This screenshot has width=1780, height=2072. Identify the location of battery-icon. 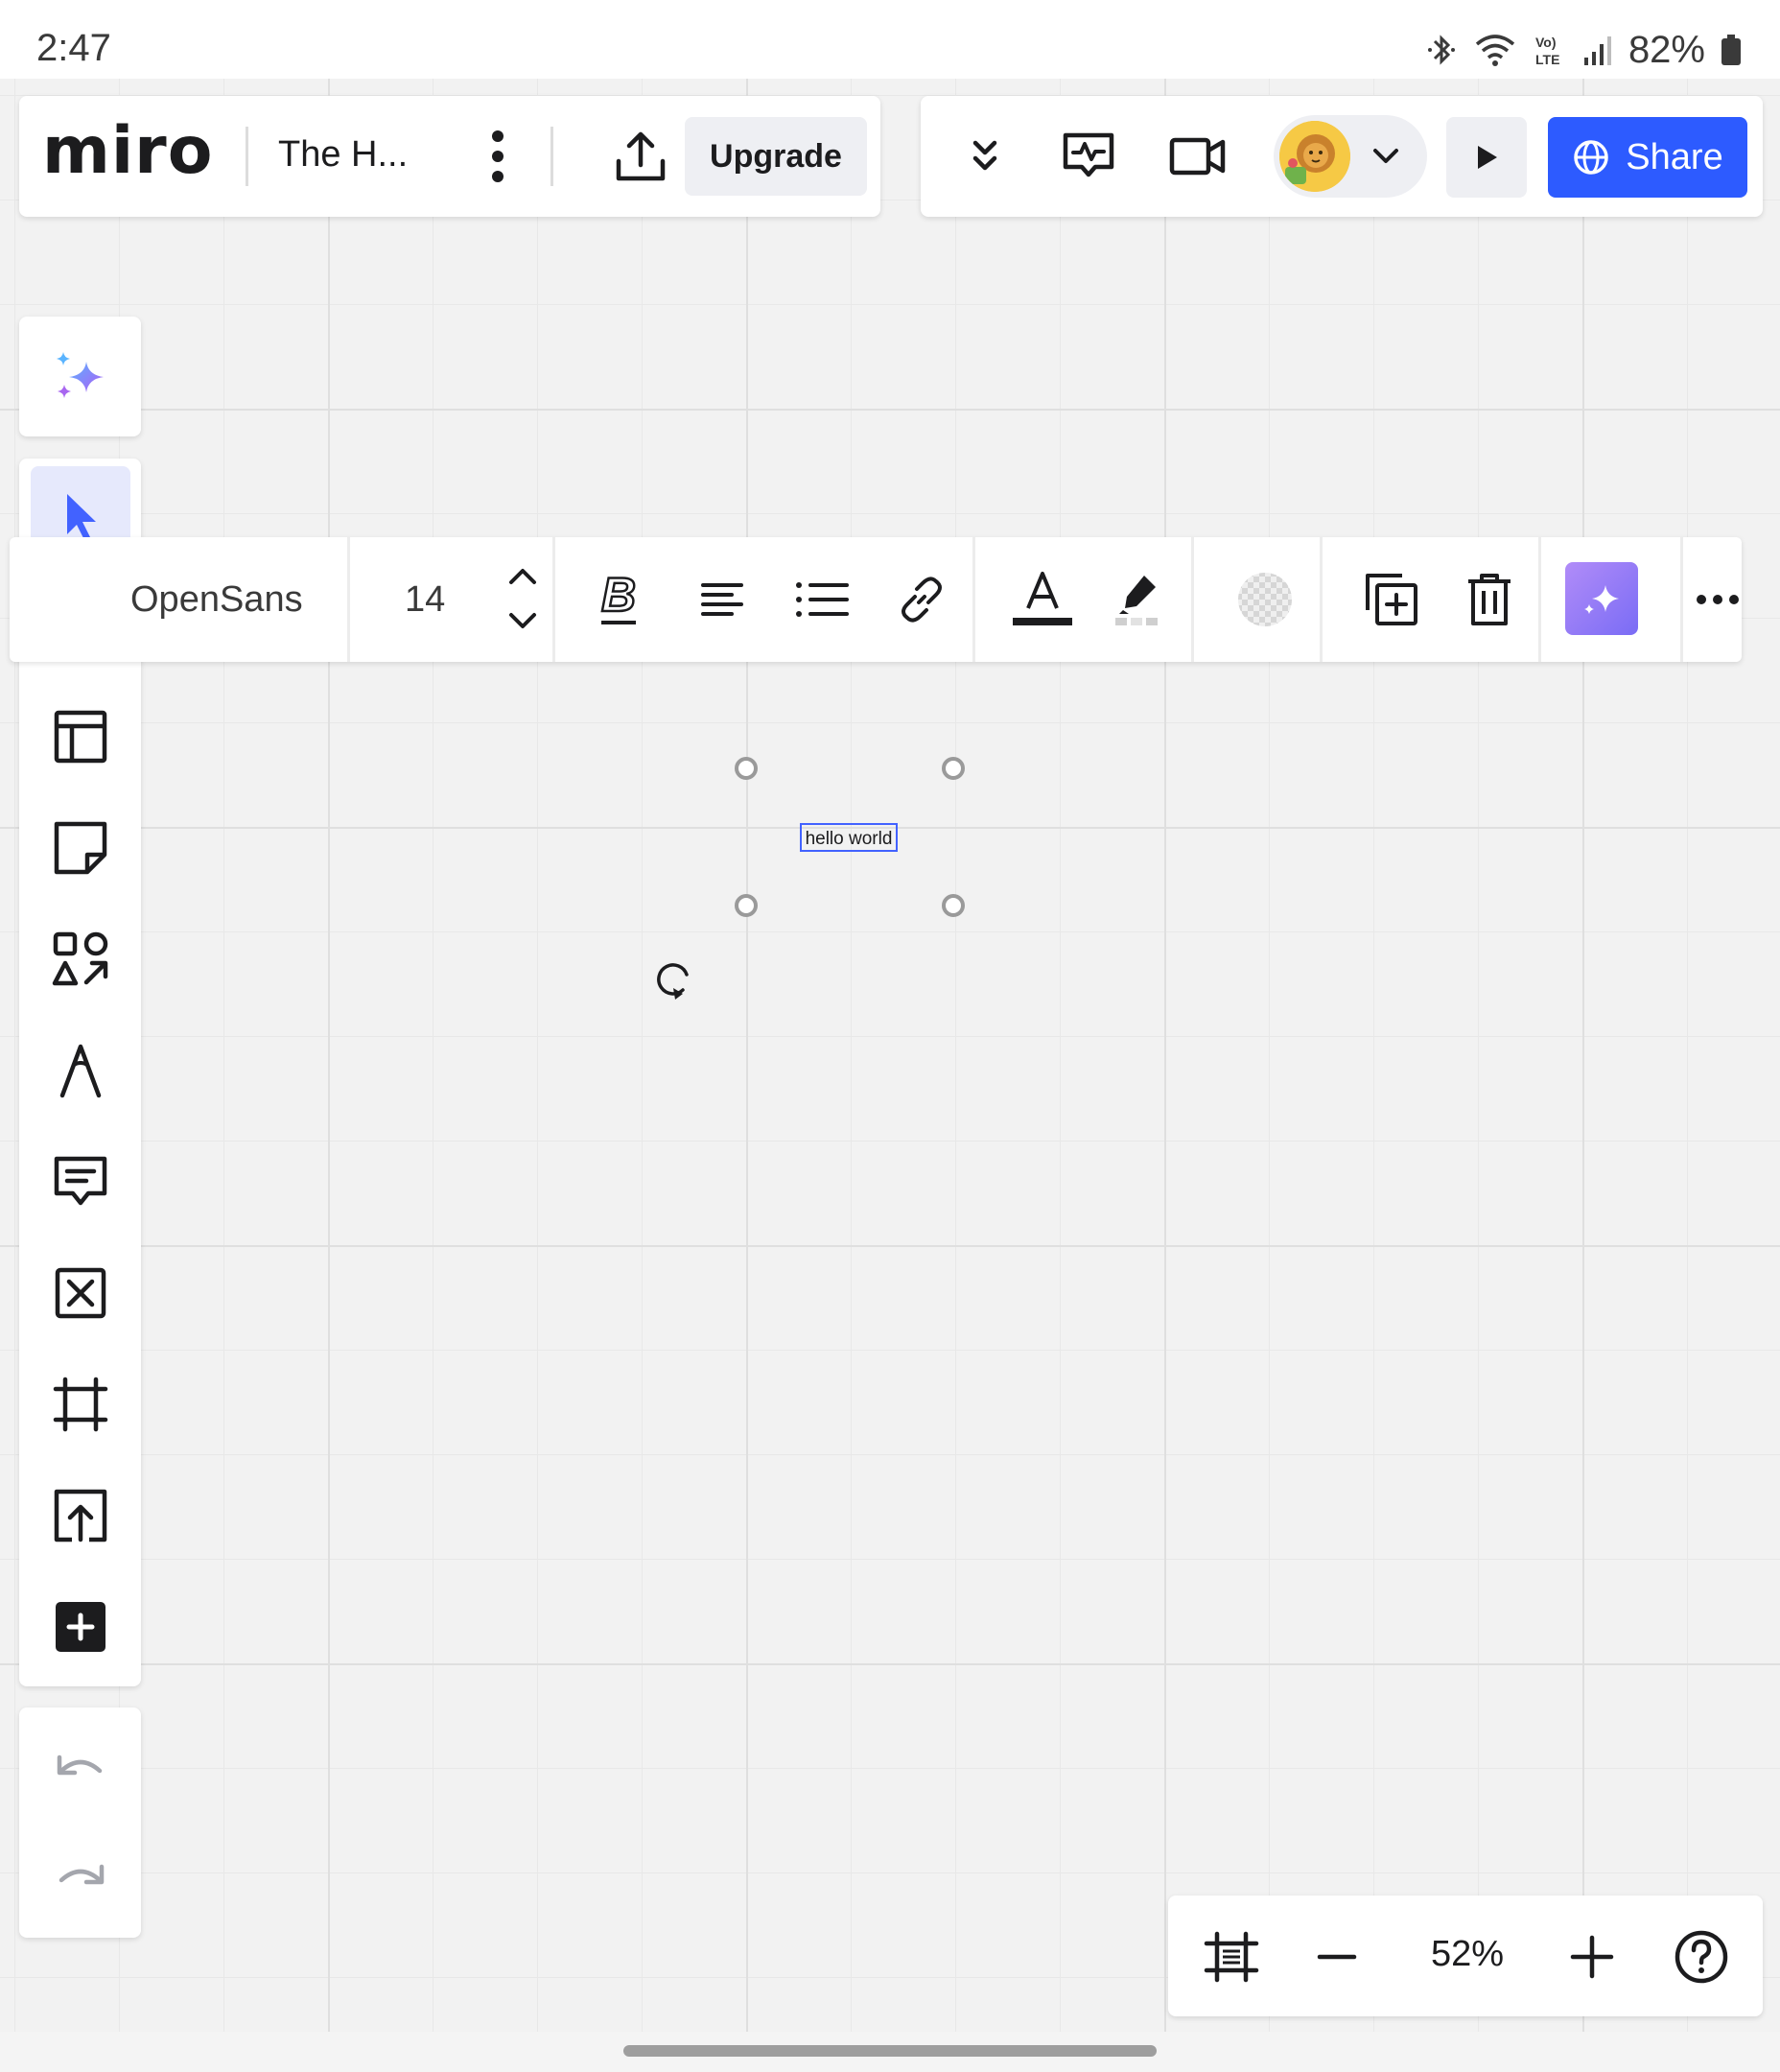
(1731, 50).